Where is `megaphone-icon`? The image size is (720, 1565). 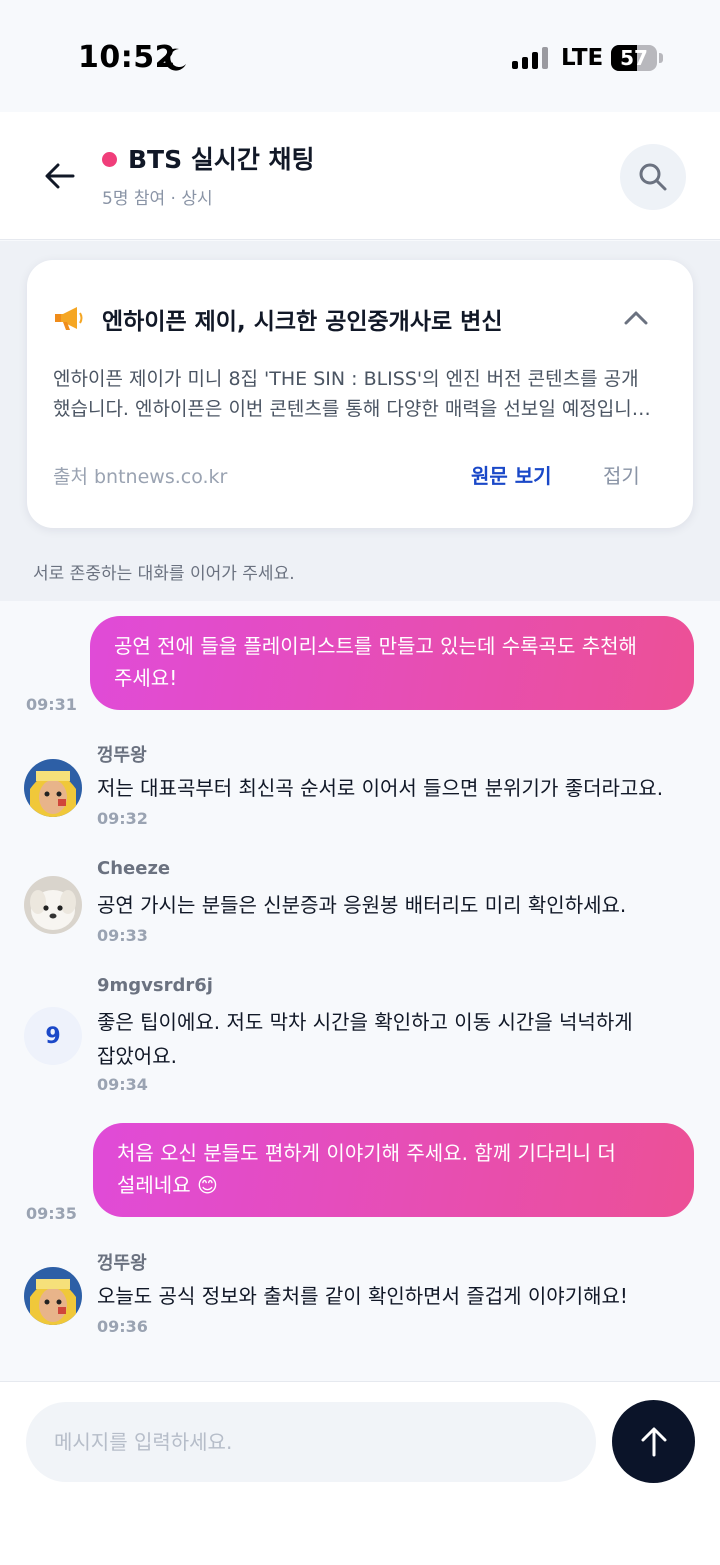 megaphone-icon is located at coordinates (69, 318).